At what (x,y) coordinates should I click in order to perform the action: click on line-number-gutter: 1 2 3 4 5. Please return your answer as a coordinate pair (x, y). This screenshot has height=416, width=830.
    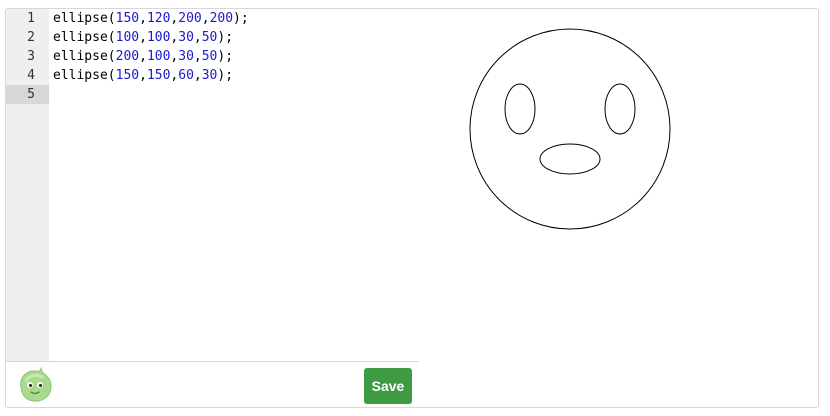
    Looking at the image, I should click on (27, 185).